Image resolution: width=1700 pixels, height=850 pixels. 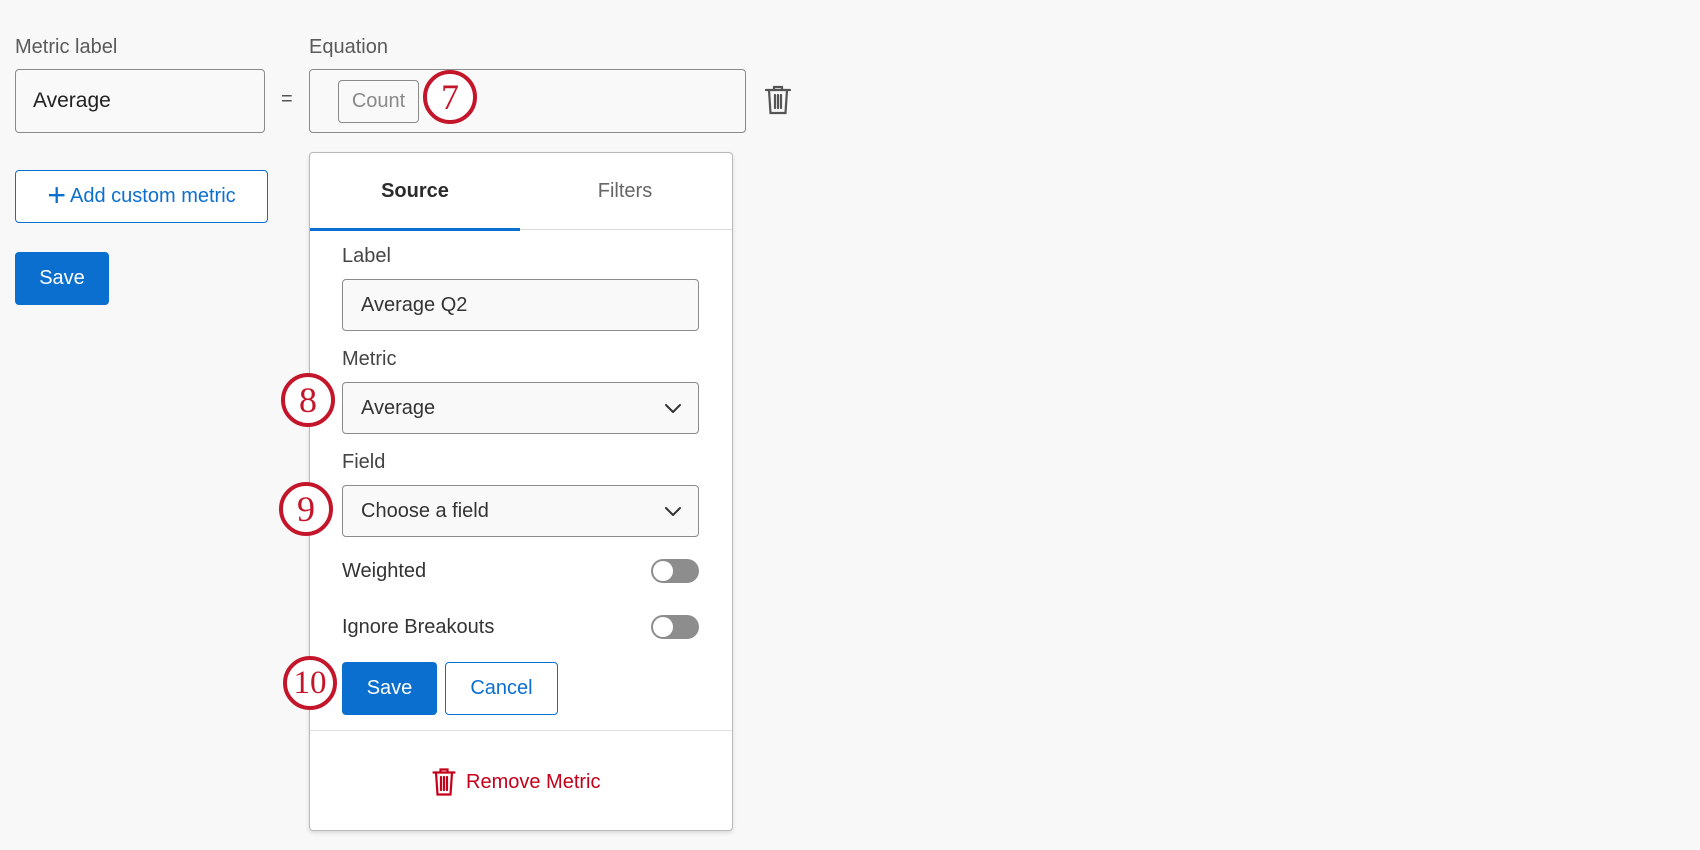 I want to click on ignore-breakouts-label: Ignore Breakouts, so click(x=418, y=626).